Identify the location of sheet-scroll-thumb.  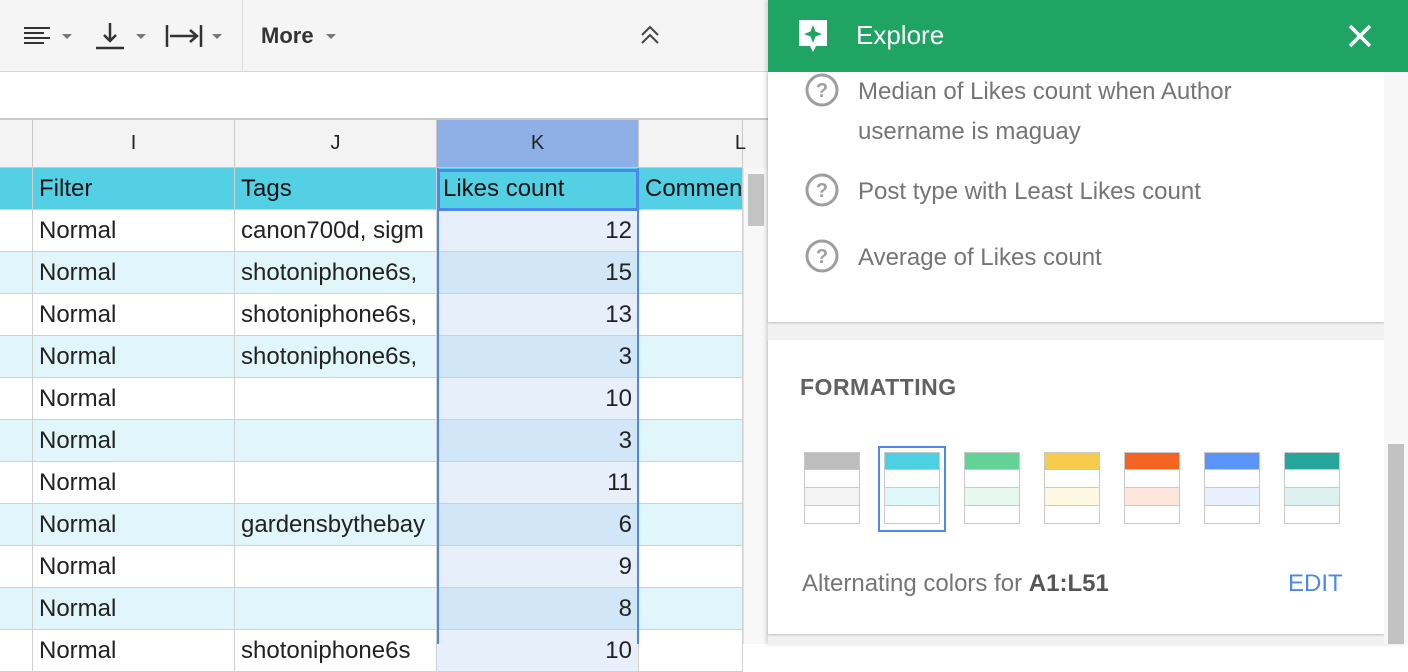
(756, 200).